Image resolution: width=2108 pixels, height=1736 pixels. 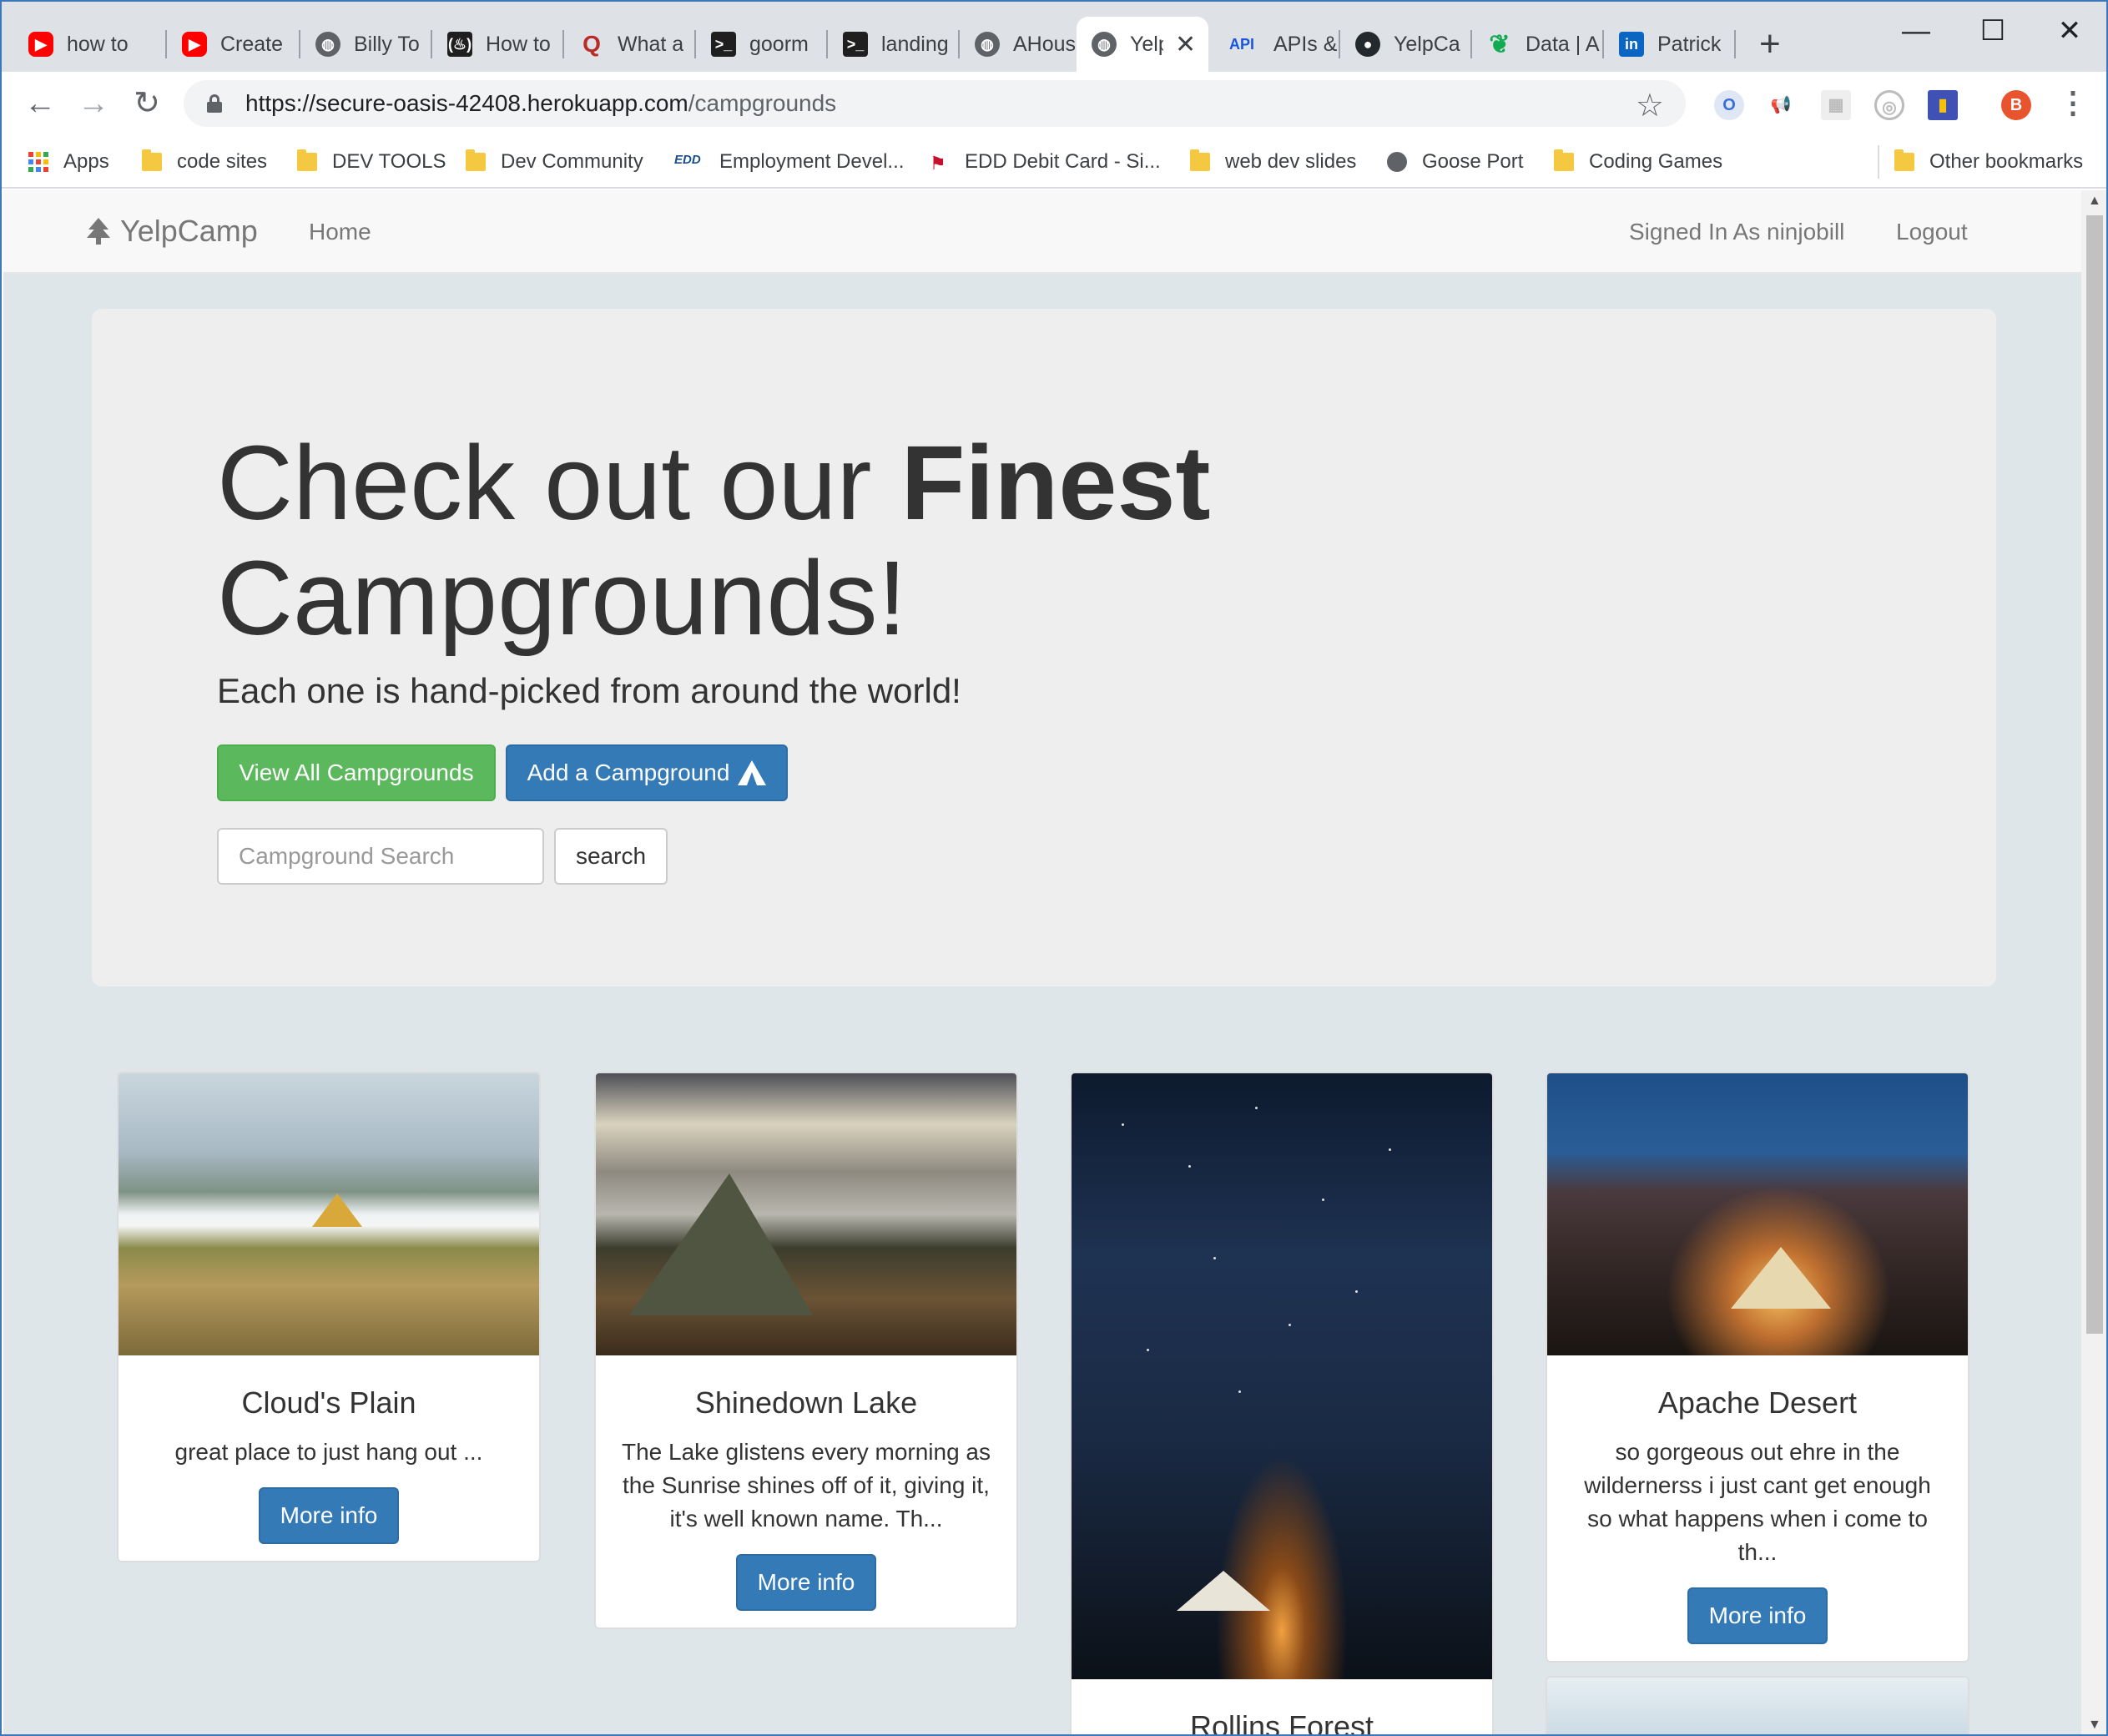 I want to click on extension-target-icon: ◎, so click(x=1889, y=105).